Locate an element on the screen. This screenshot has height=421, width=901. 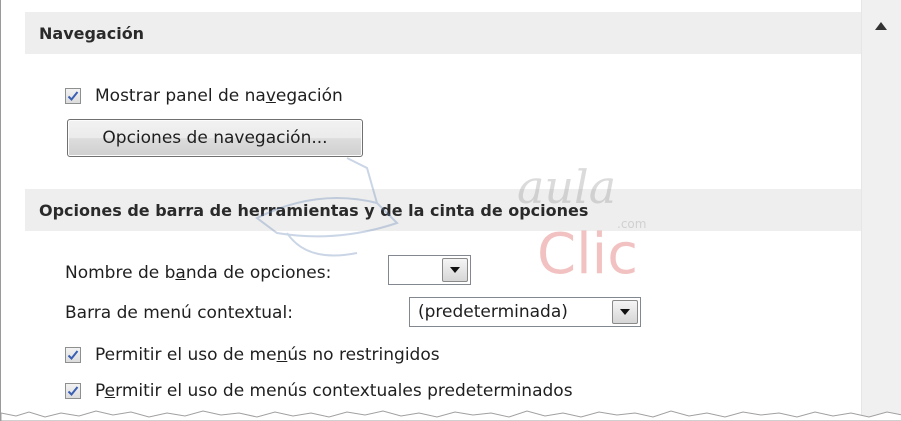
allow-full-menus-option: Permitir el uso de menús no restringidos is located at coordinates (252, 355).